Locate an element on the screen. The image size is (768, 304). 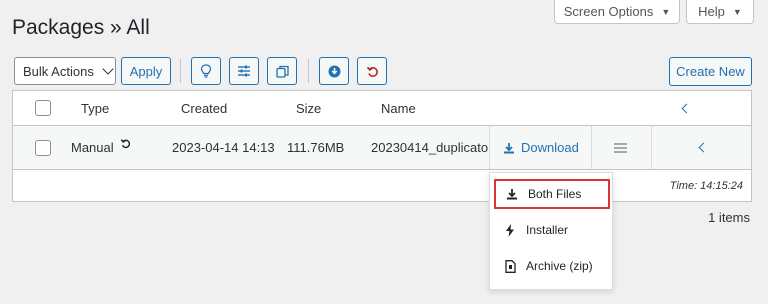
package-type: Manual is located at coordinates (101, 147).